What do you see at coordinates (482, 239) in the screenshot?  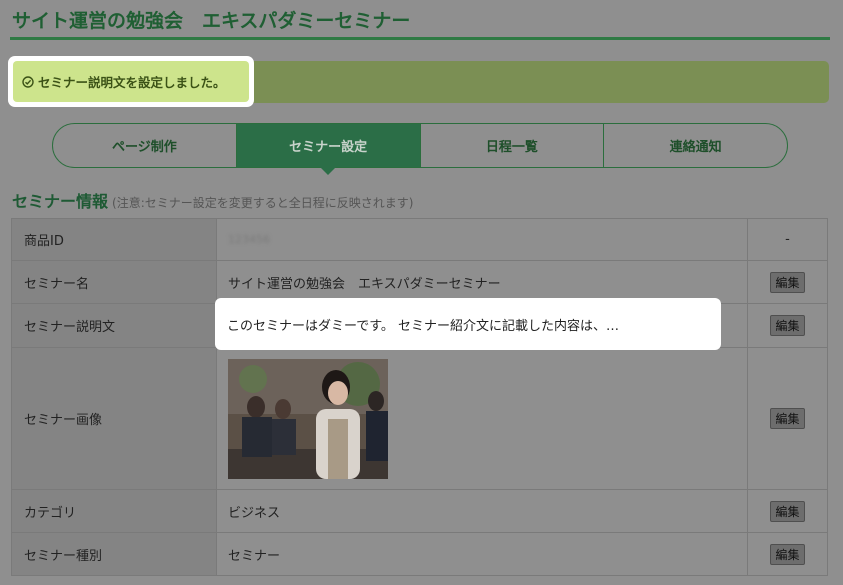 I see `row-value: 123456` at bounding box center [482, 239].